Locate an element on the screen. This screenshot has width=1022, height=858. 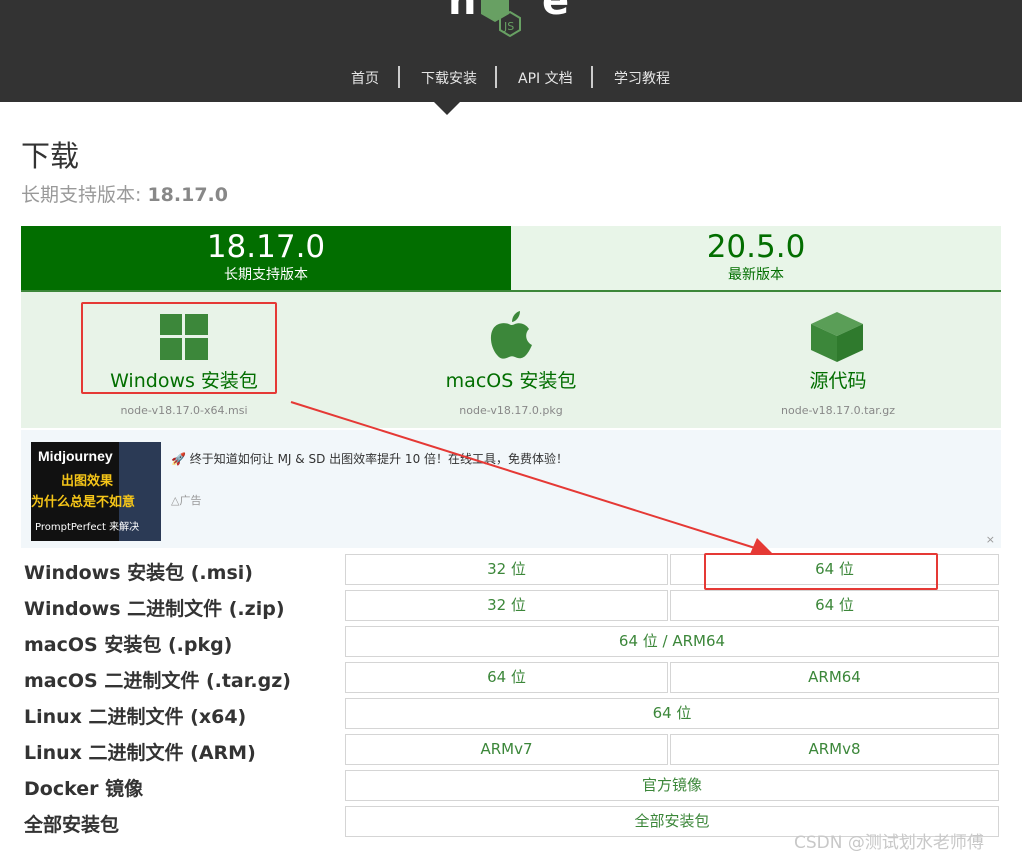
watermark: CSDN @测试划水老师傅 is located at coordinates (889, 843).